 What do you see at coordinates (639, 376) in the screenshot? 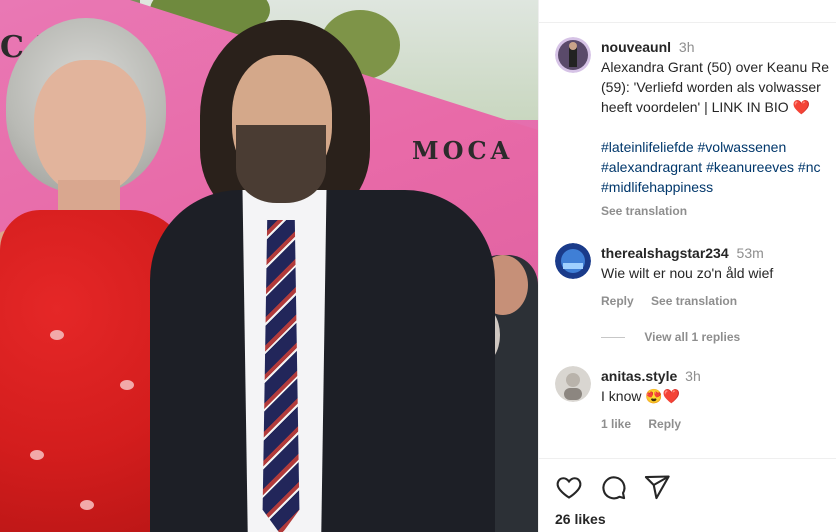
I see `comment-username: anitas.style` at bounding box center [639, 376].